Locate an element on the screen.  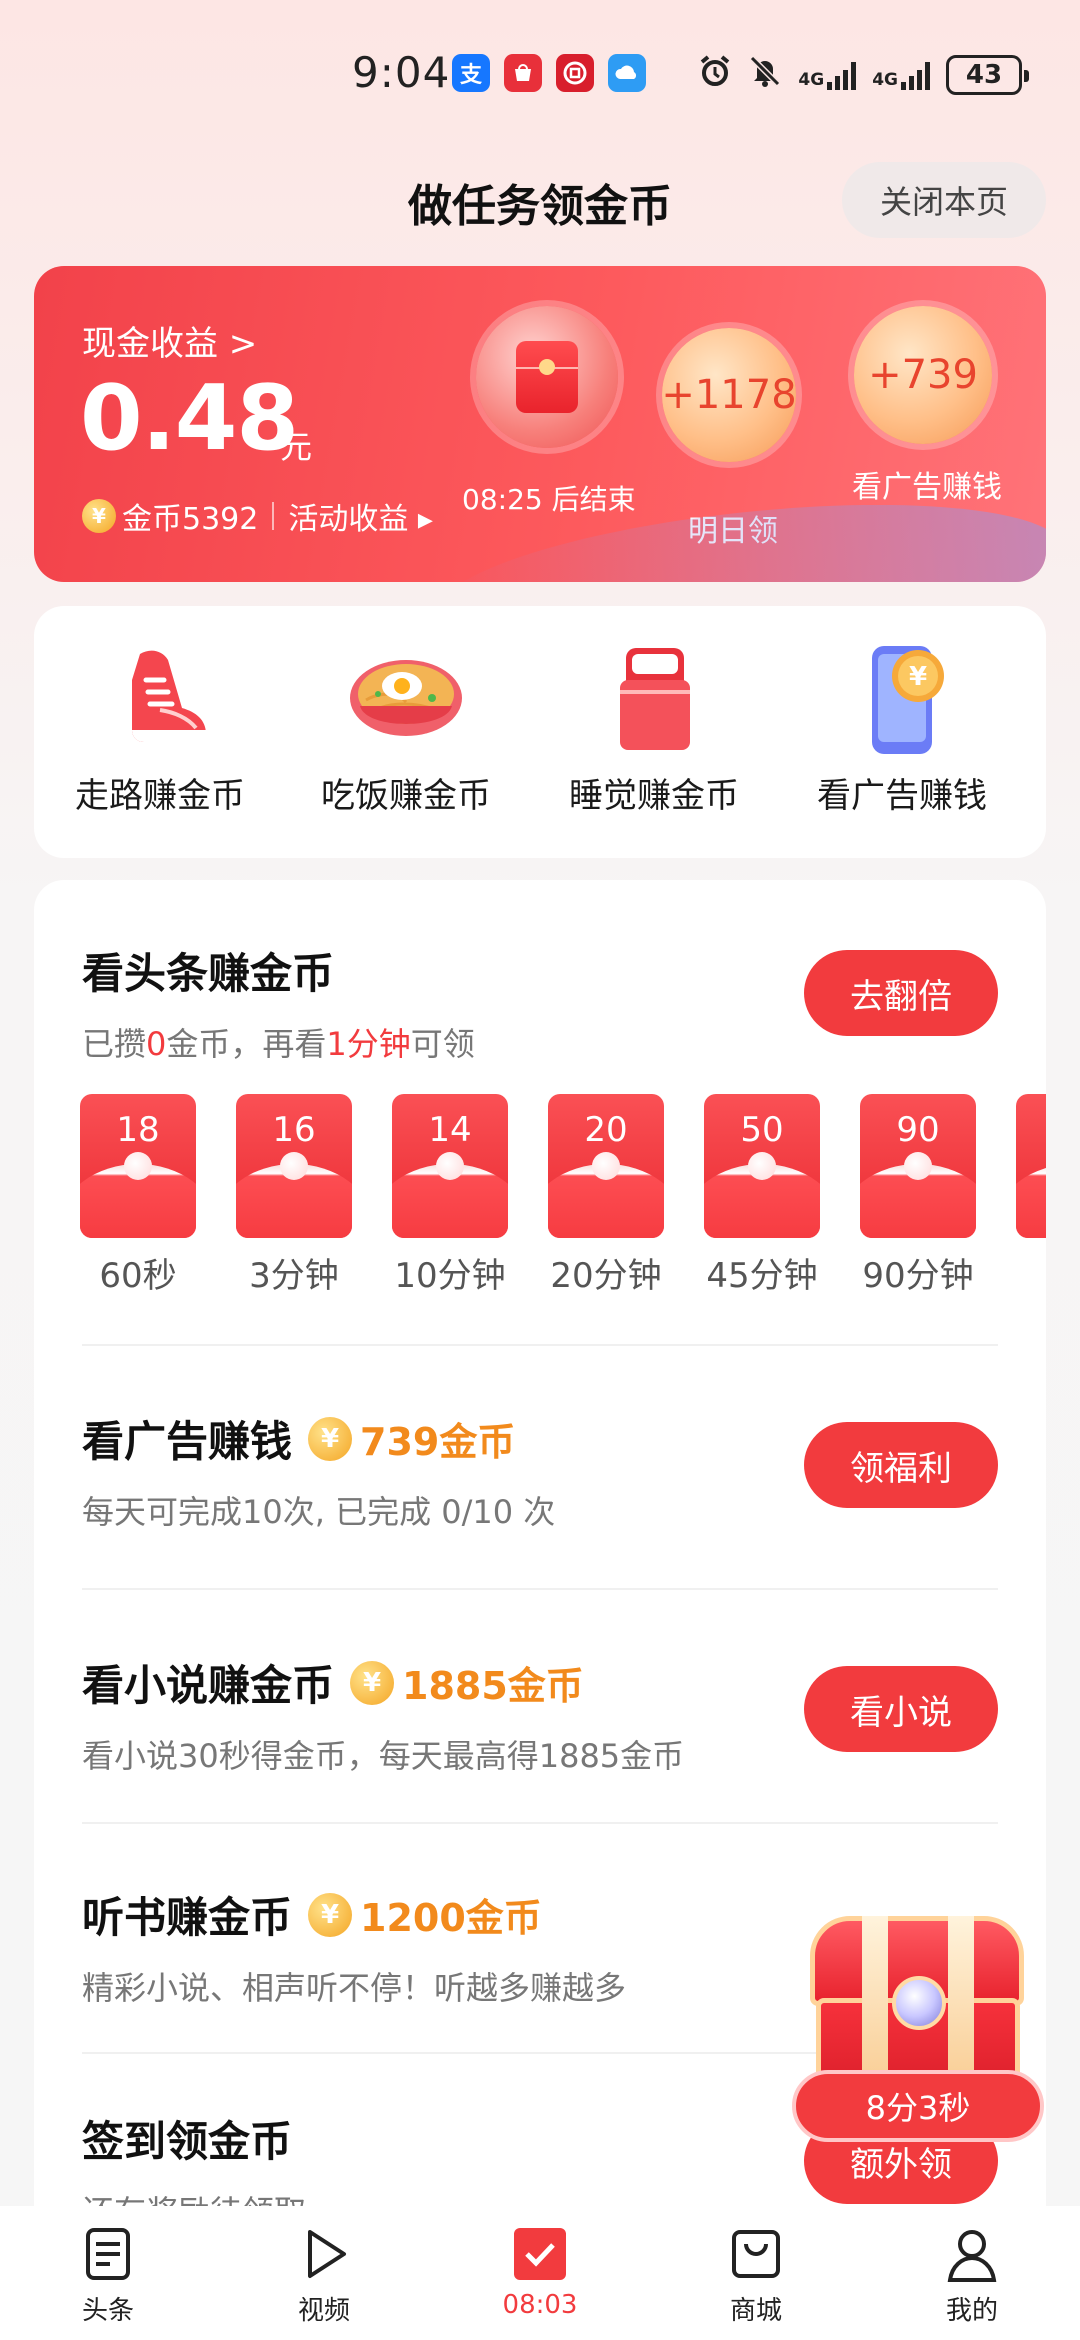
tomorrow-label: 明日领 is located at coordinates (733, 531).